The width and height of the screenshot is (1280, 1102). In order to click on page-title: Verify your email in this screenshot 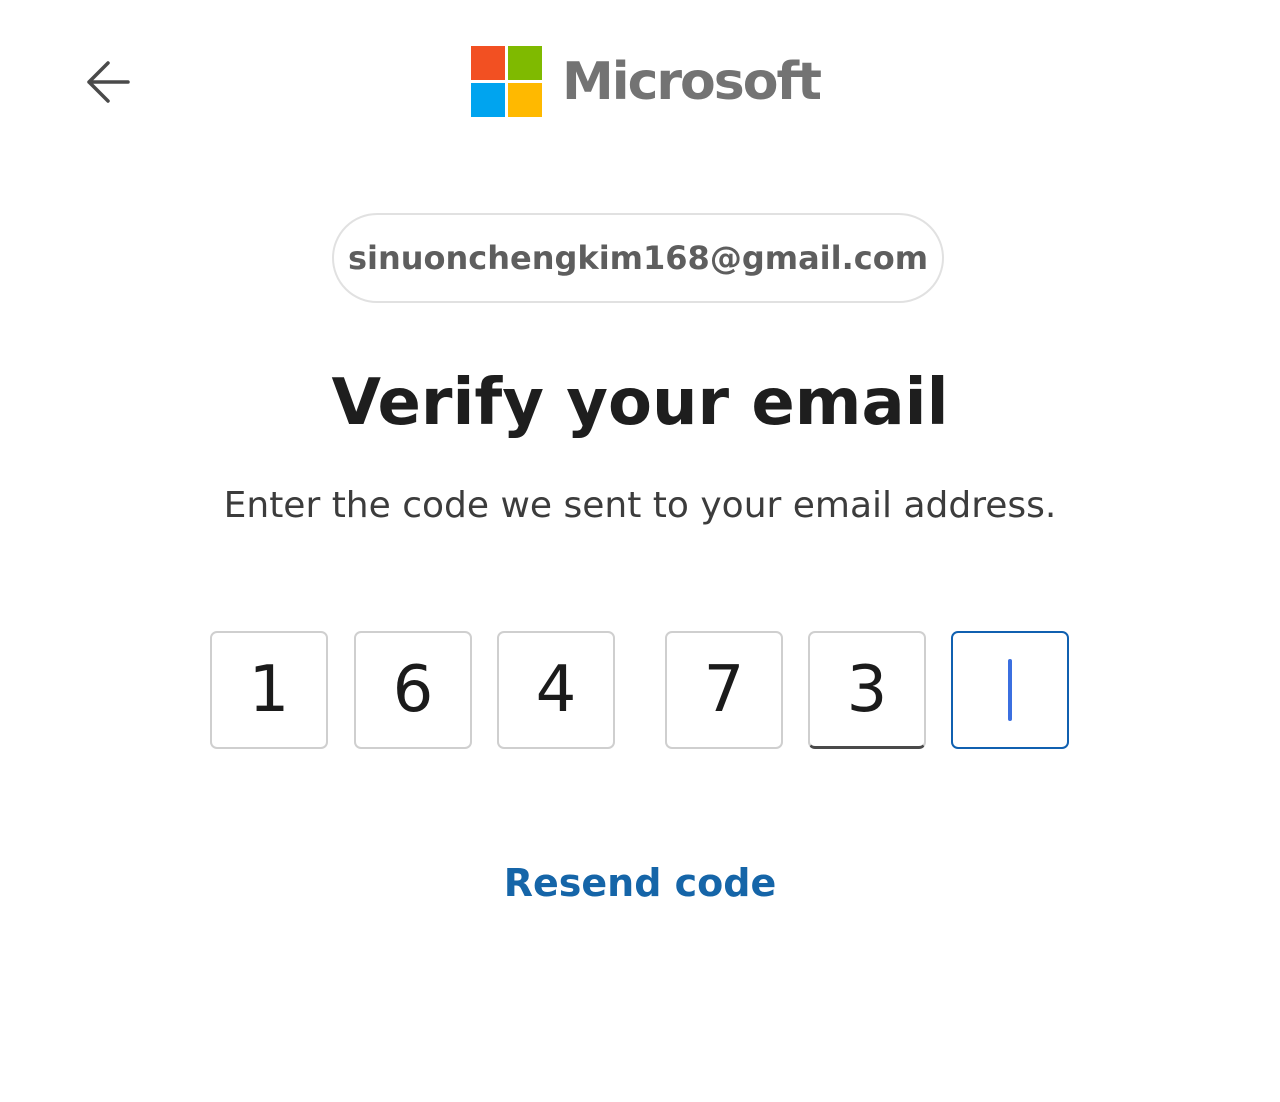, I will do `click(640, 403)`.